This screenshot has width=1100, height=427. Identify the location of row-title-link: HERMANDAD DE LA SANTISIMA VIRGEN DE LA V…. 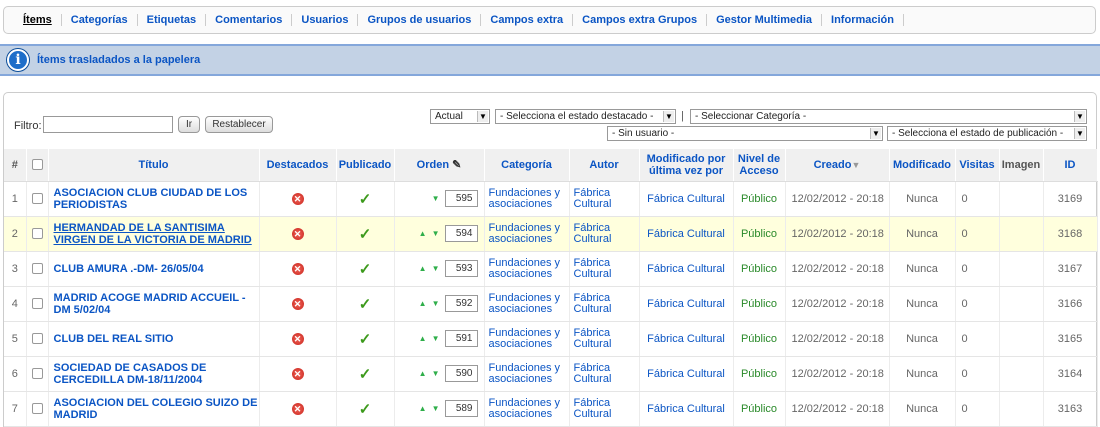
(154, 234).